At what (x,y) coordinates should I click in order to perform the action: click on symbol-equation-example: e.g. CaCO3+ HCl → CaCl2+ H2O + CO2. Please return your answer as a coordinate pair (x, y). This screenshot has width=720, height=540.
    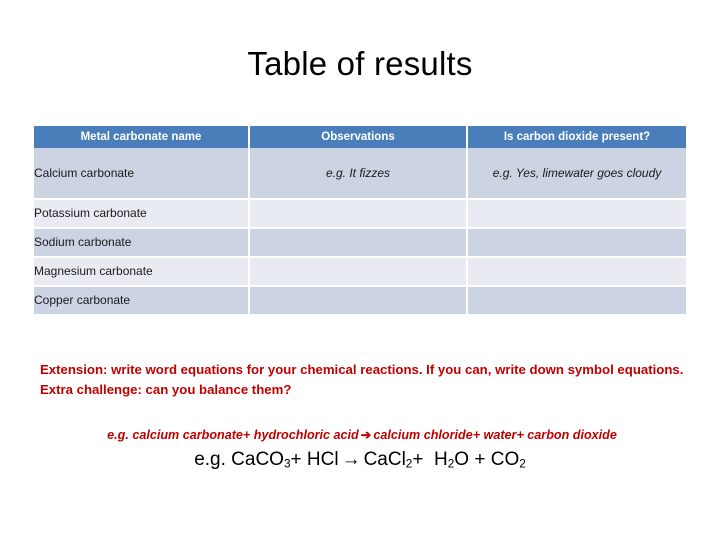
    Looking at the image, I should click on (360, 462).